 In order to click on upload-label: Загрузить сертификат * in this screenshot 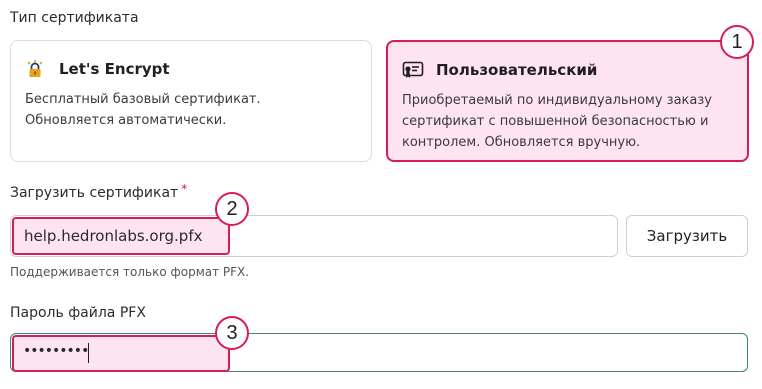, I will do `click(99, 191)`.